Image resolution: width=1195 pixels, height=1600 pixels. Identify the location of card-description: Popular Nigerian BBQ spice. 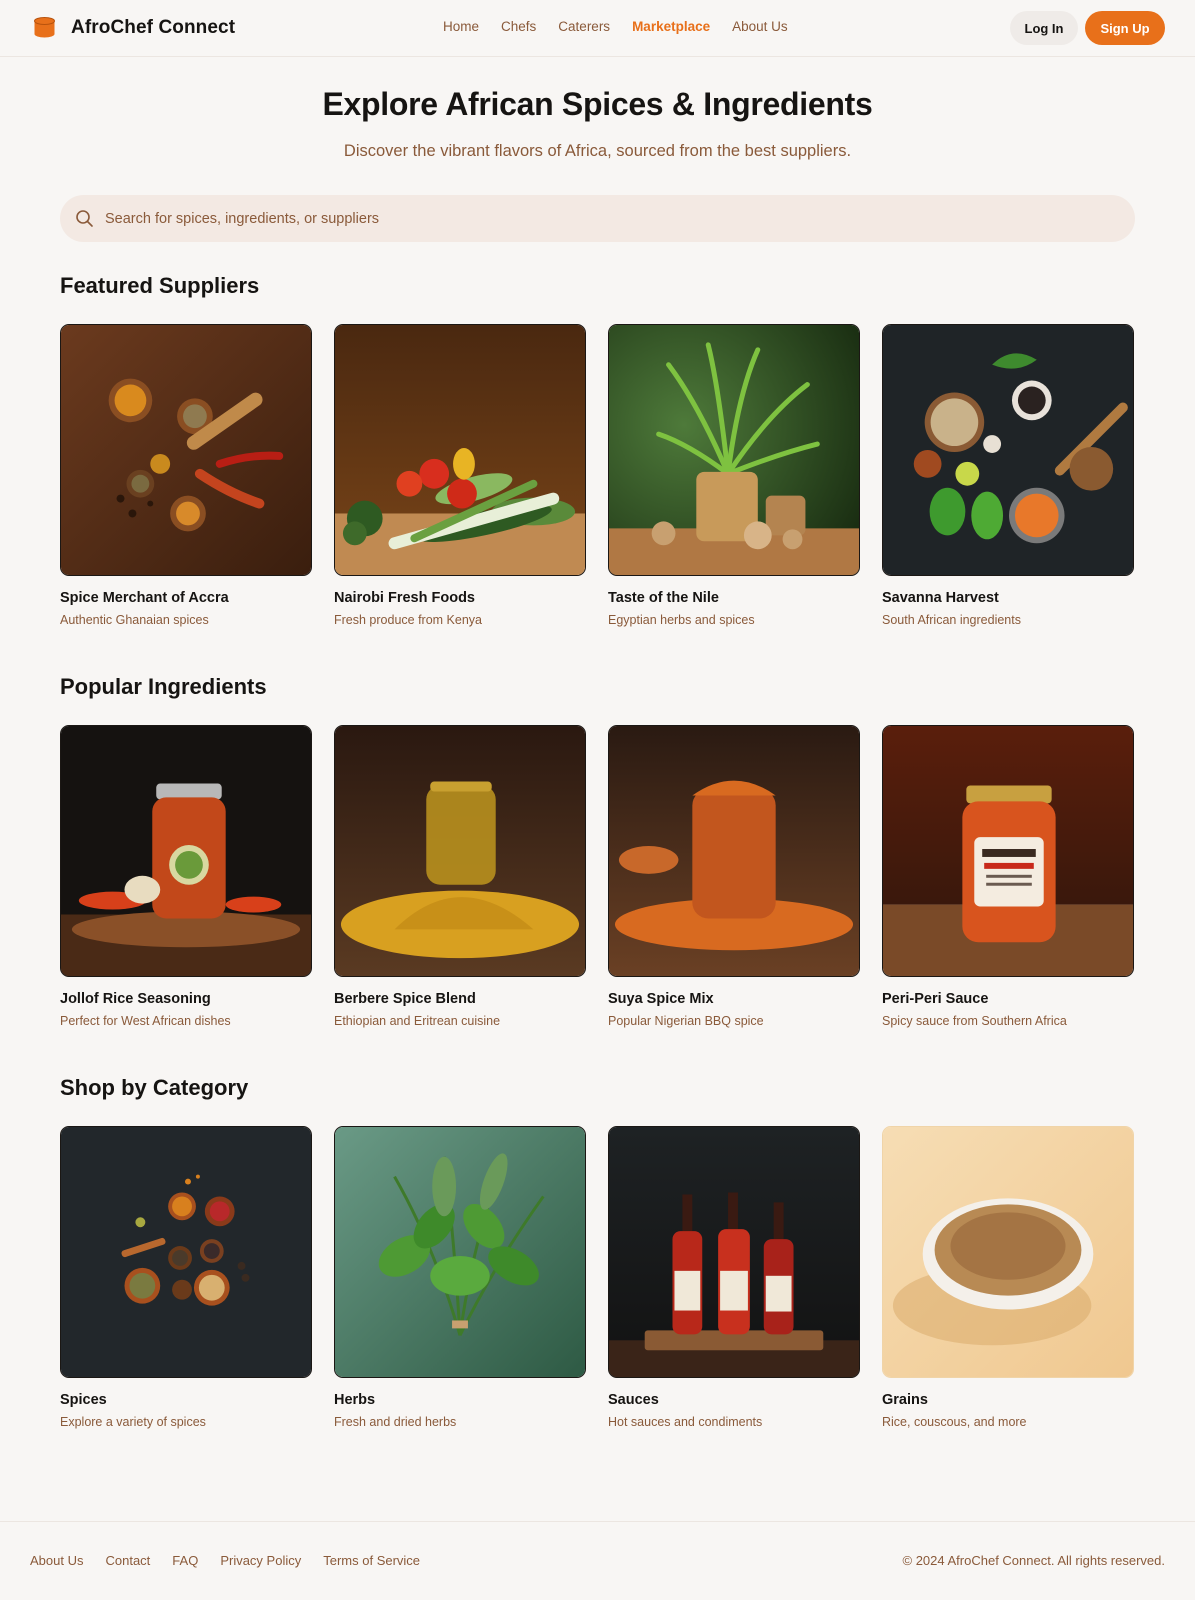
(686, 1021).